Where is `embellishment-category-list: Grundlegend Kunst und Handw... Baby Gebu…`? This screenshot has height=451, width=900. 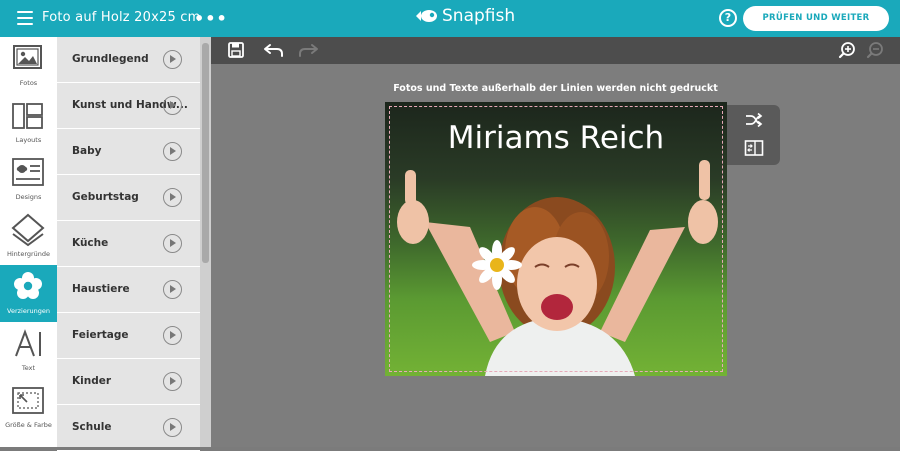
embellishment-category-list: Grundlegend Kunst und Handw... Baby Gebu… is located at coordinates (128, 244).